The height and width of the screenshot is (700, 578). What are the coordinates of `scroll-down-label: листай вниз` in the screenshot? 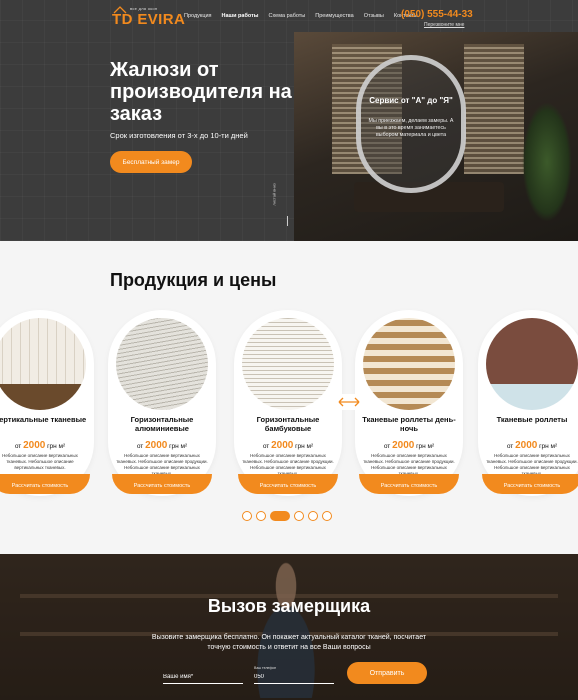 It's located at (274, 194).